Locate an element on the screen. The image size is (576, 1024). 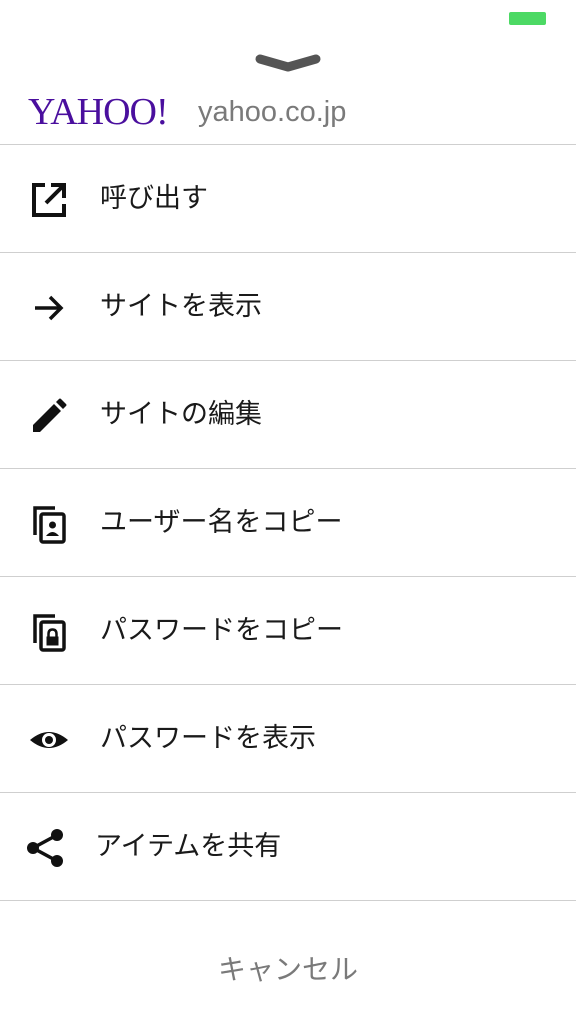
menu-item-copy-username: ユーザー名をコピー is located at coordinates (288, 523).